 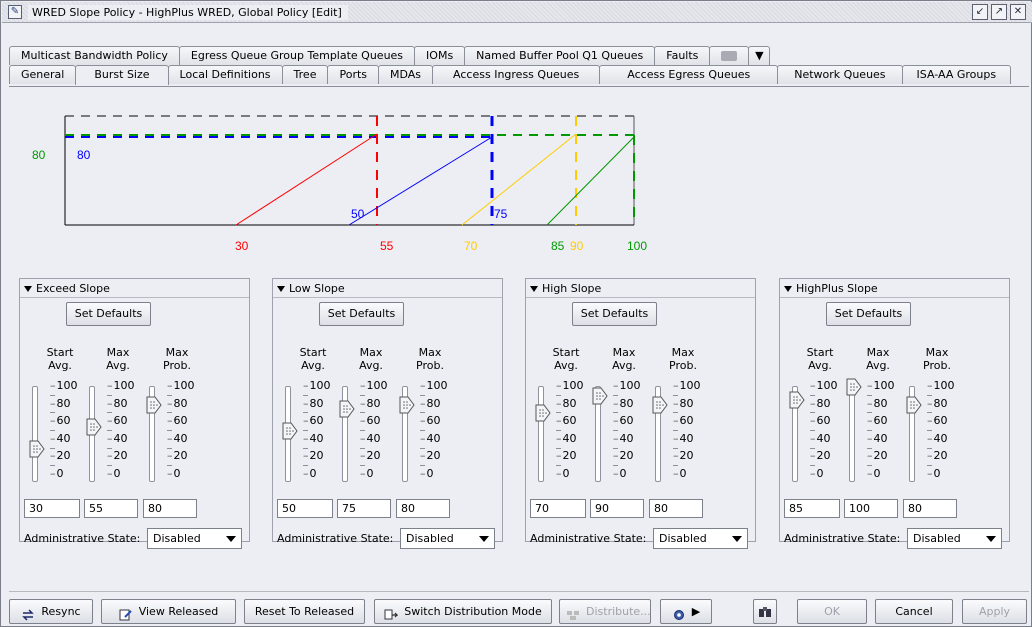 What do you see at coordinates (565, 288) in the screenshot?
I see `high-slope-header: High Slope` at bounding box center [565, 288].